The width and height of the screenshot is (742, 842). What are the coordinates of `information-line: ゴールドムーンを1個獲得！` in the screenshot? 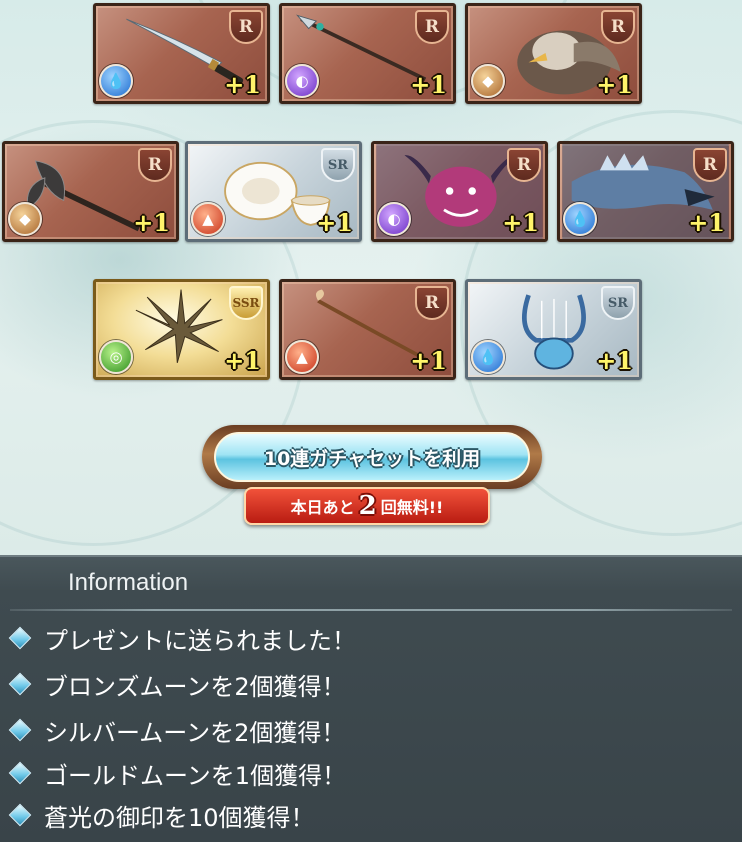 It's located at (177, 773).